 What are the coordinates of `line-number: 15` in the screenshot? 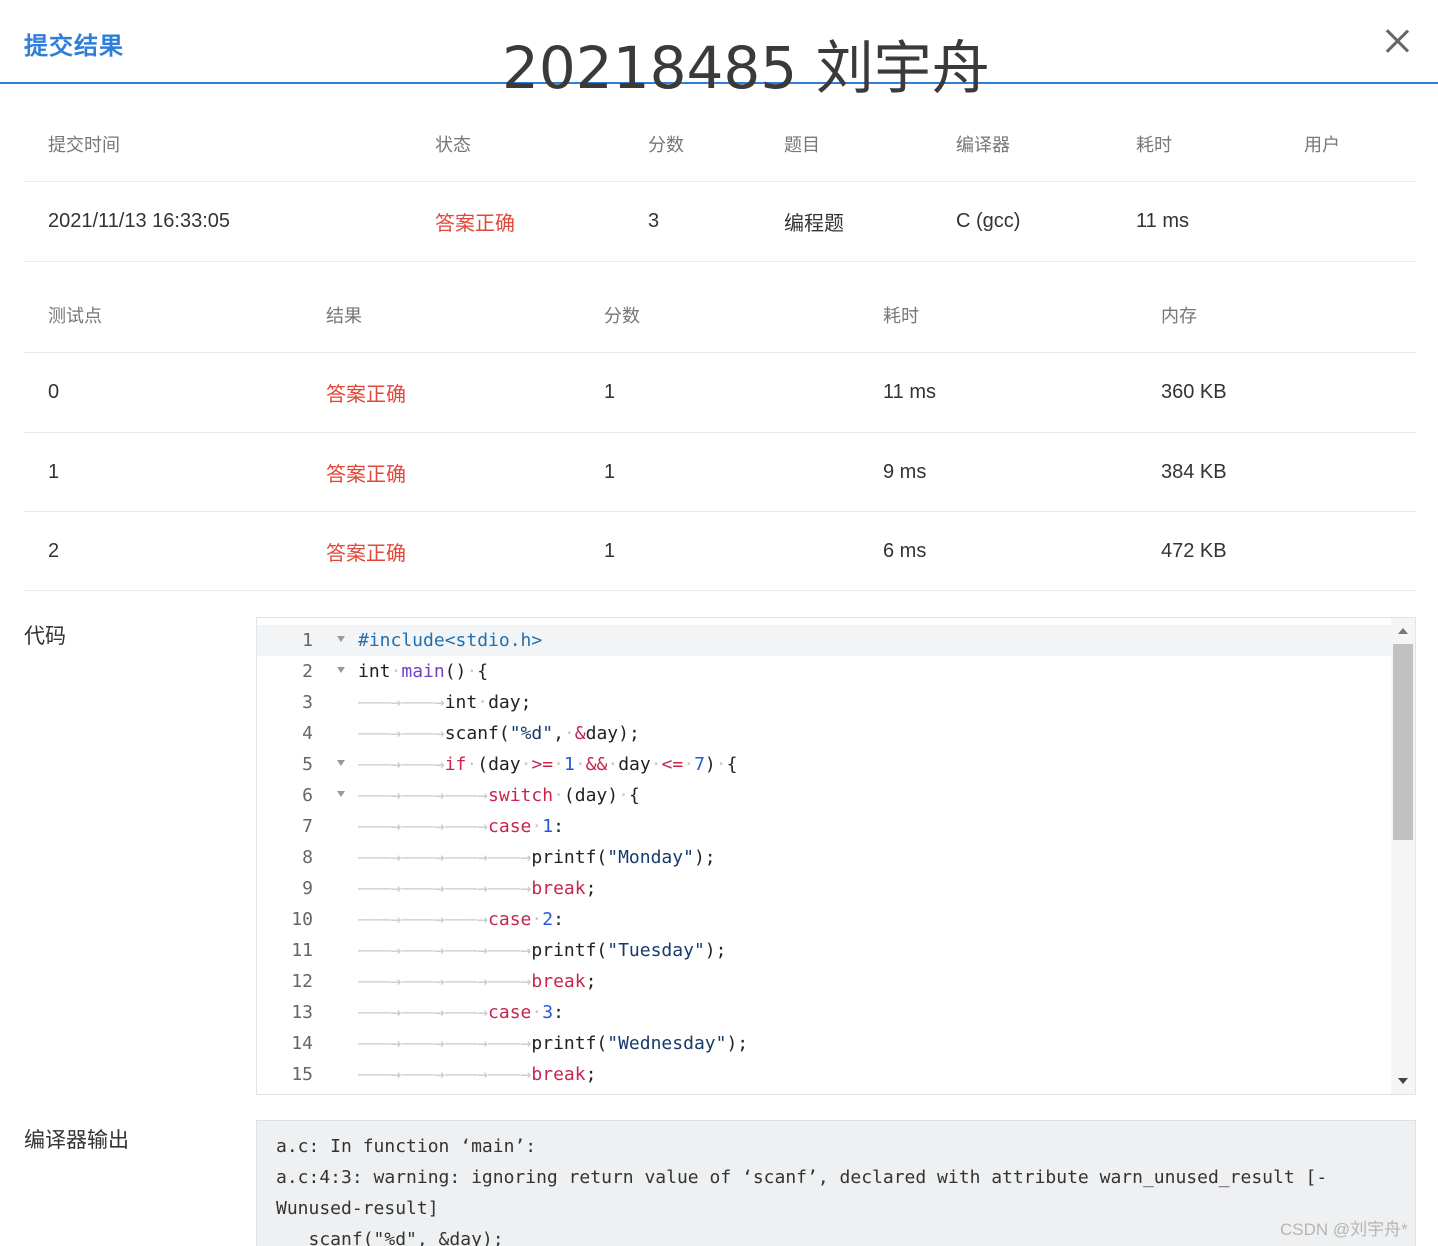 It's located at (302, 1074).